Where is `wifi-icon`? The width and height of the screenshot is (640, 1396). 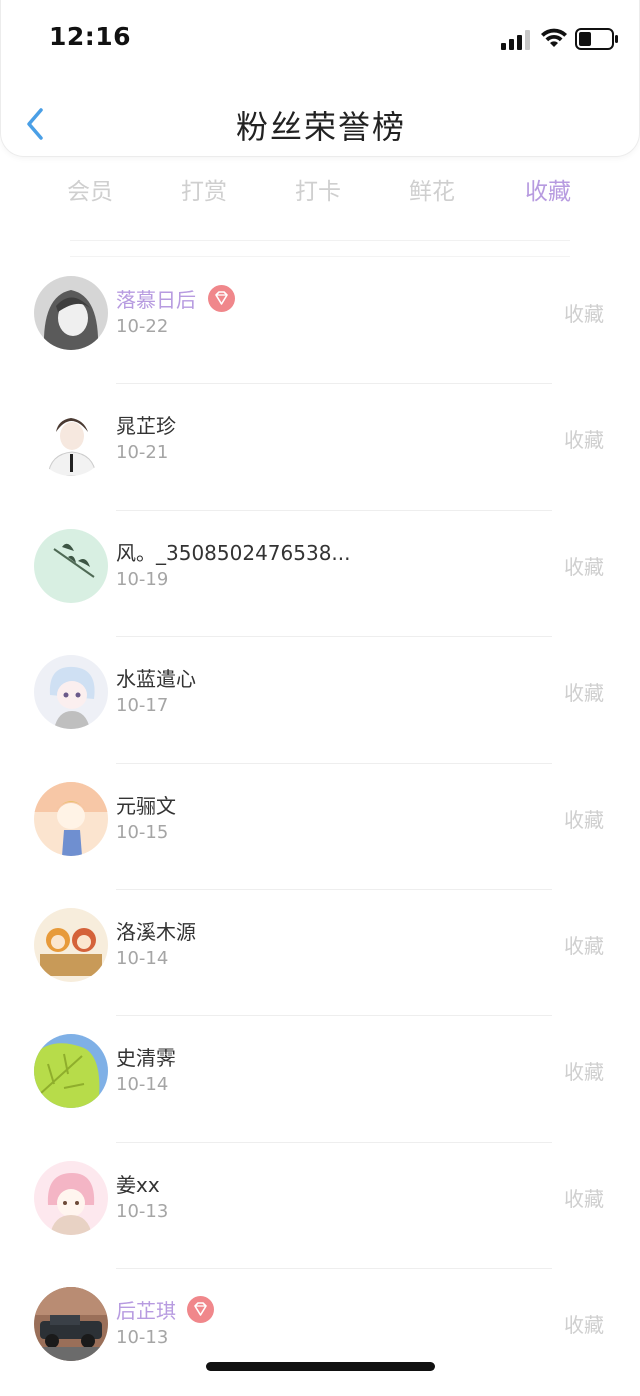
wifi-icon is located at coordinates (554, 37).